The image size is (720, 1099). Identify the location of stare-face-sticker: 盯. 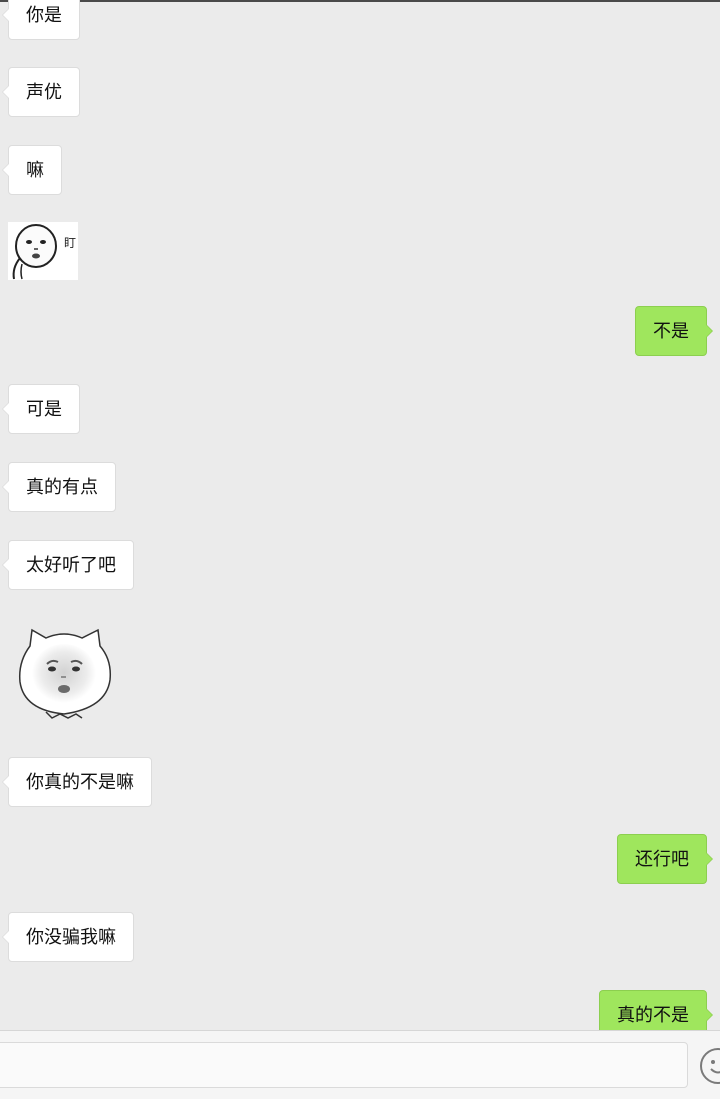
(43, 251).